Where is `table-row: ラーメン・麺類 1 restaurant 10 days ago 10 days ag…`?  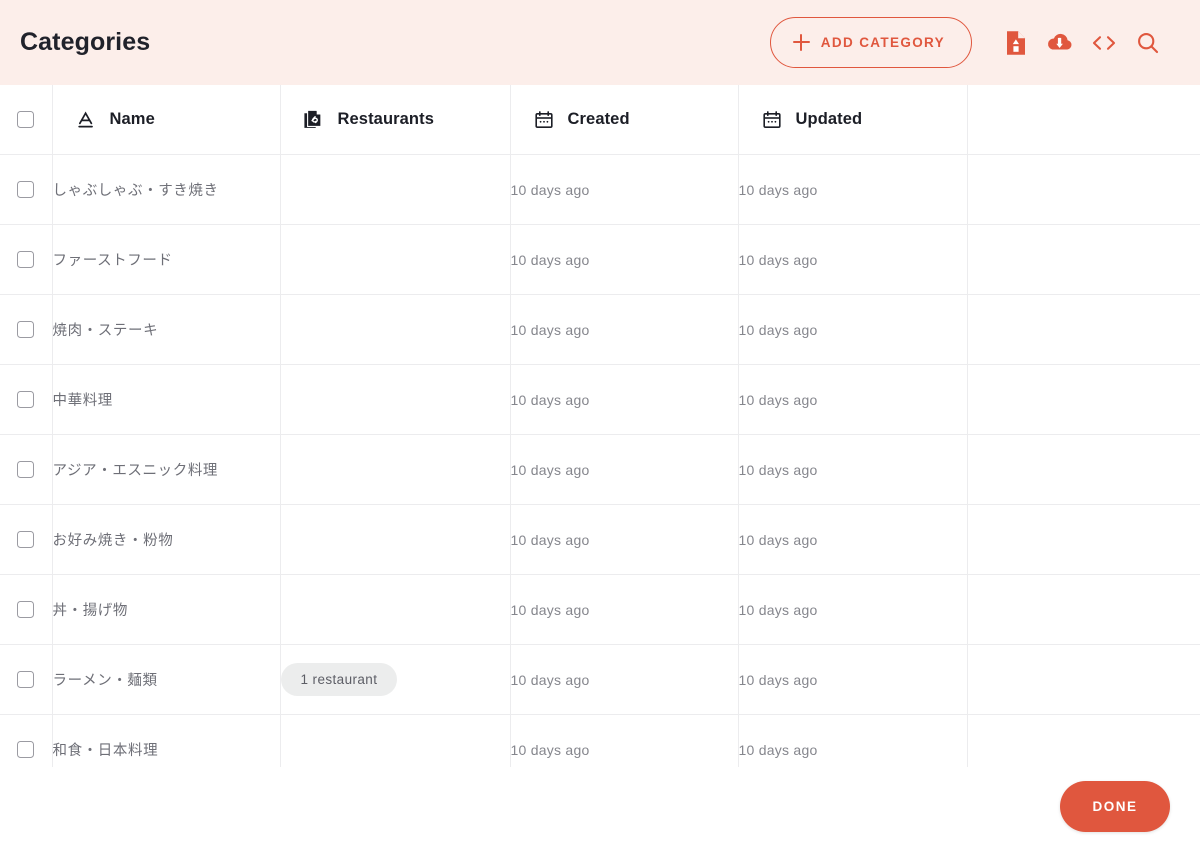
table-row: ラーメン・麺類 1 restaurant 10 days ago 10 days ag… is located at coordinates (600, 679).